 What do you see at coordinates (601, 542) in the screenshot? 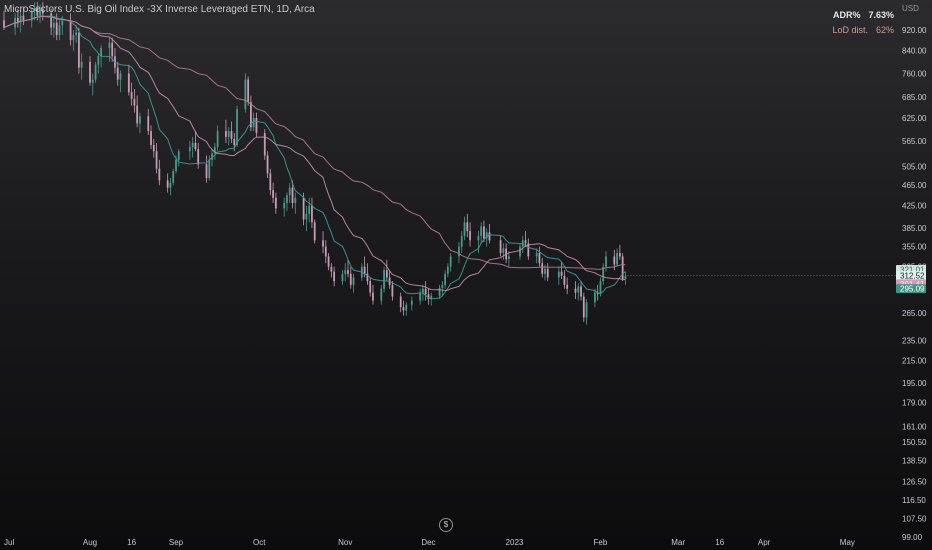
I see `time-tick-label: Feb` at bounding box center [601, 542].